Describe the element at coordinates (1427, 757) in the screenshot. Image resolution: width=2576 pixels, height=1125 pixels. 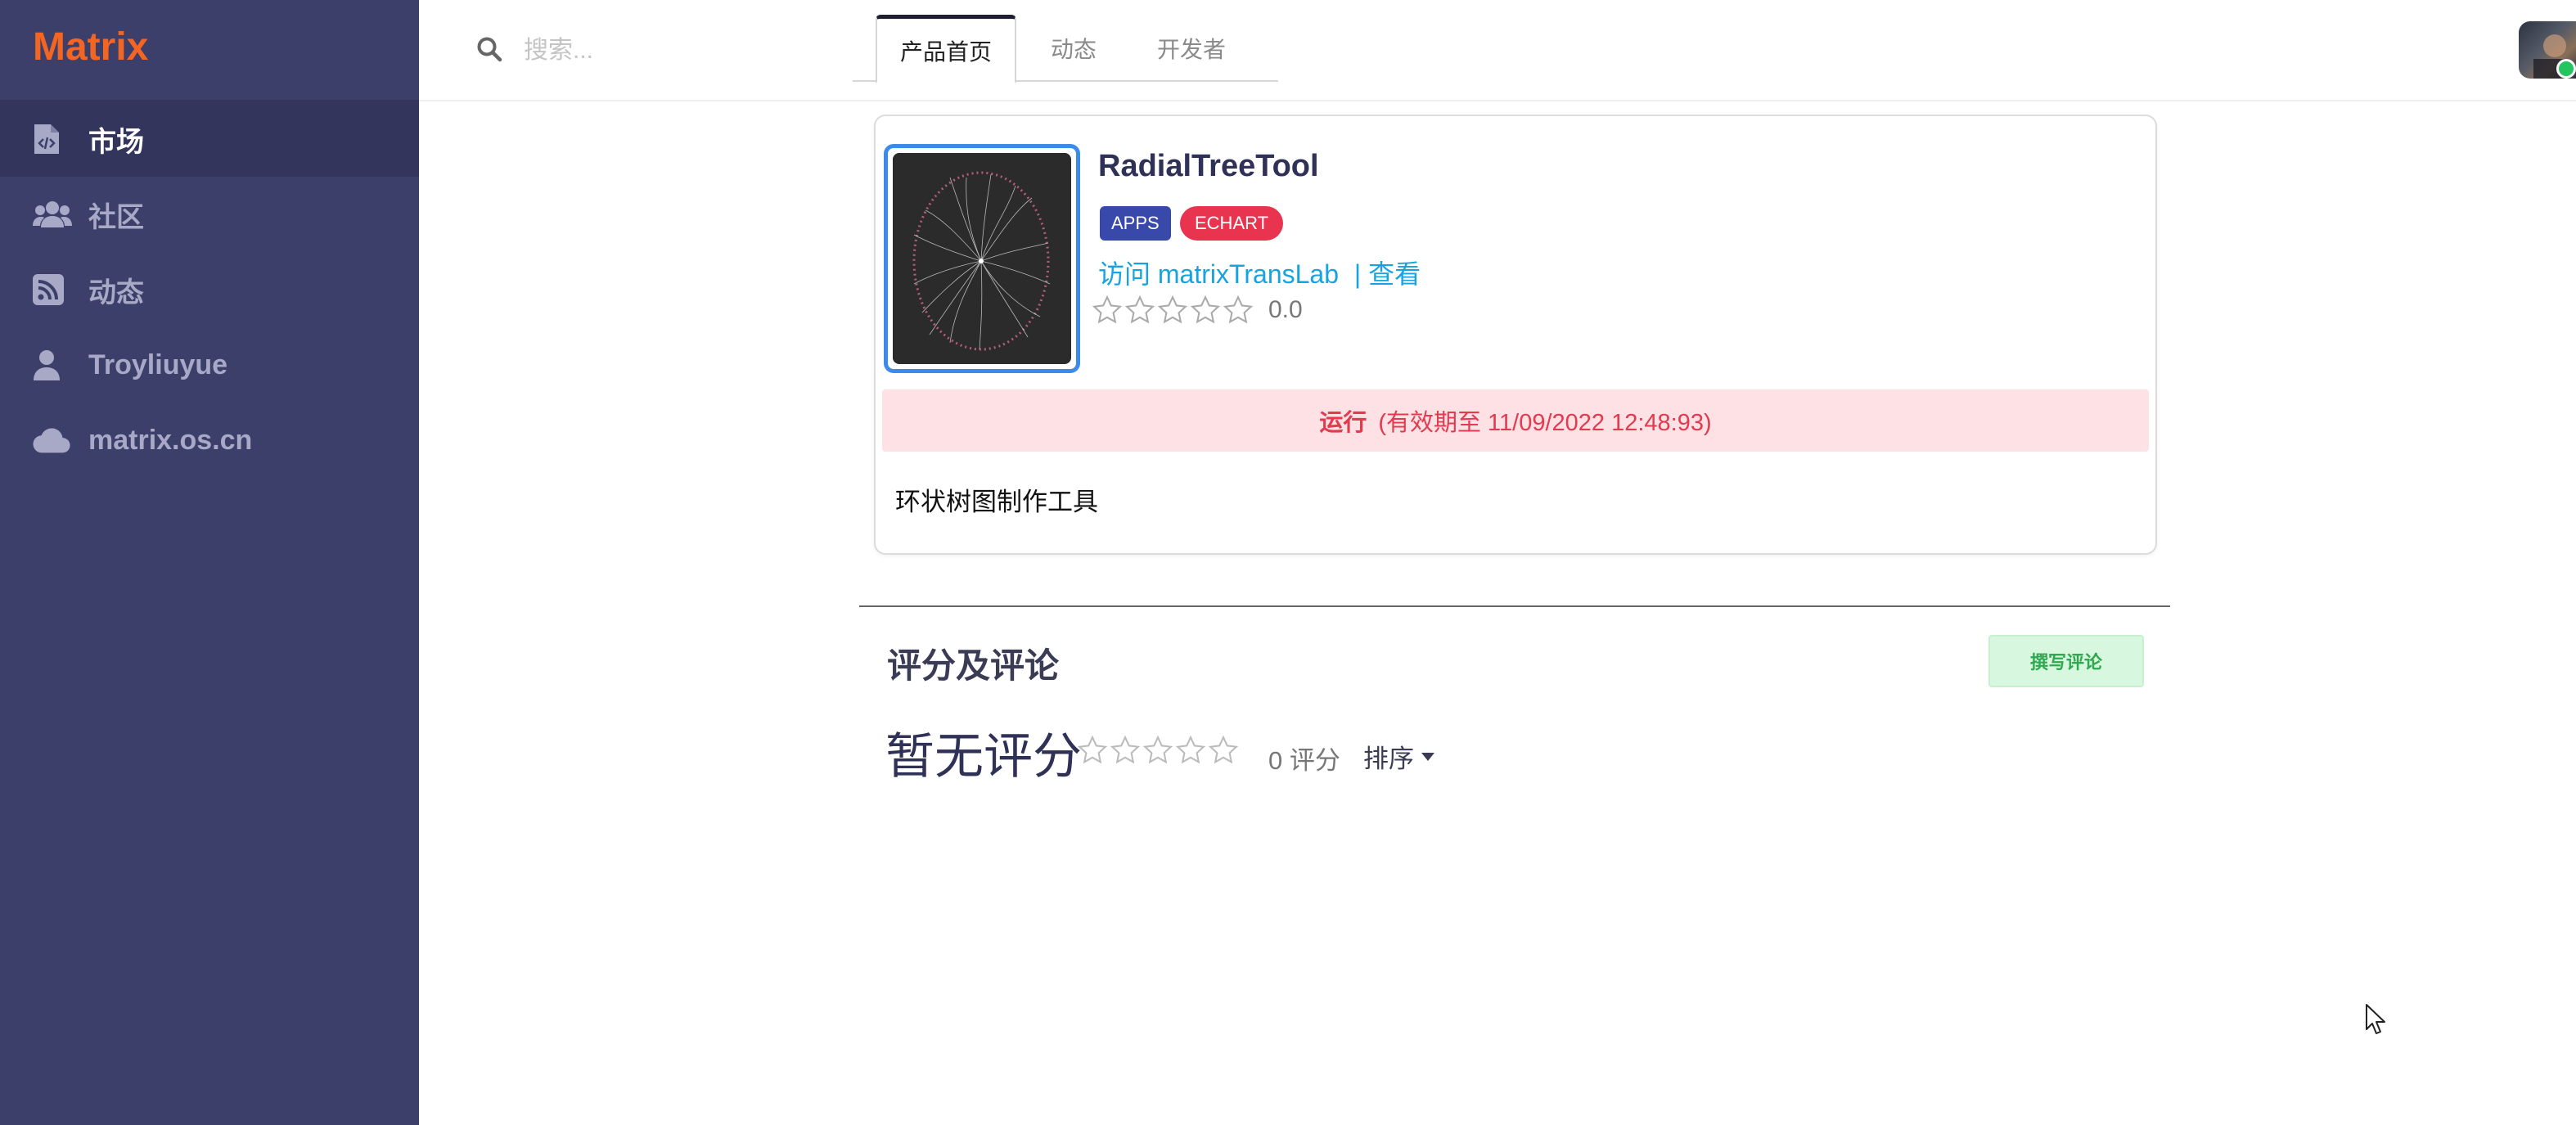
I see `caret-down-icon` at that location.